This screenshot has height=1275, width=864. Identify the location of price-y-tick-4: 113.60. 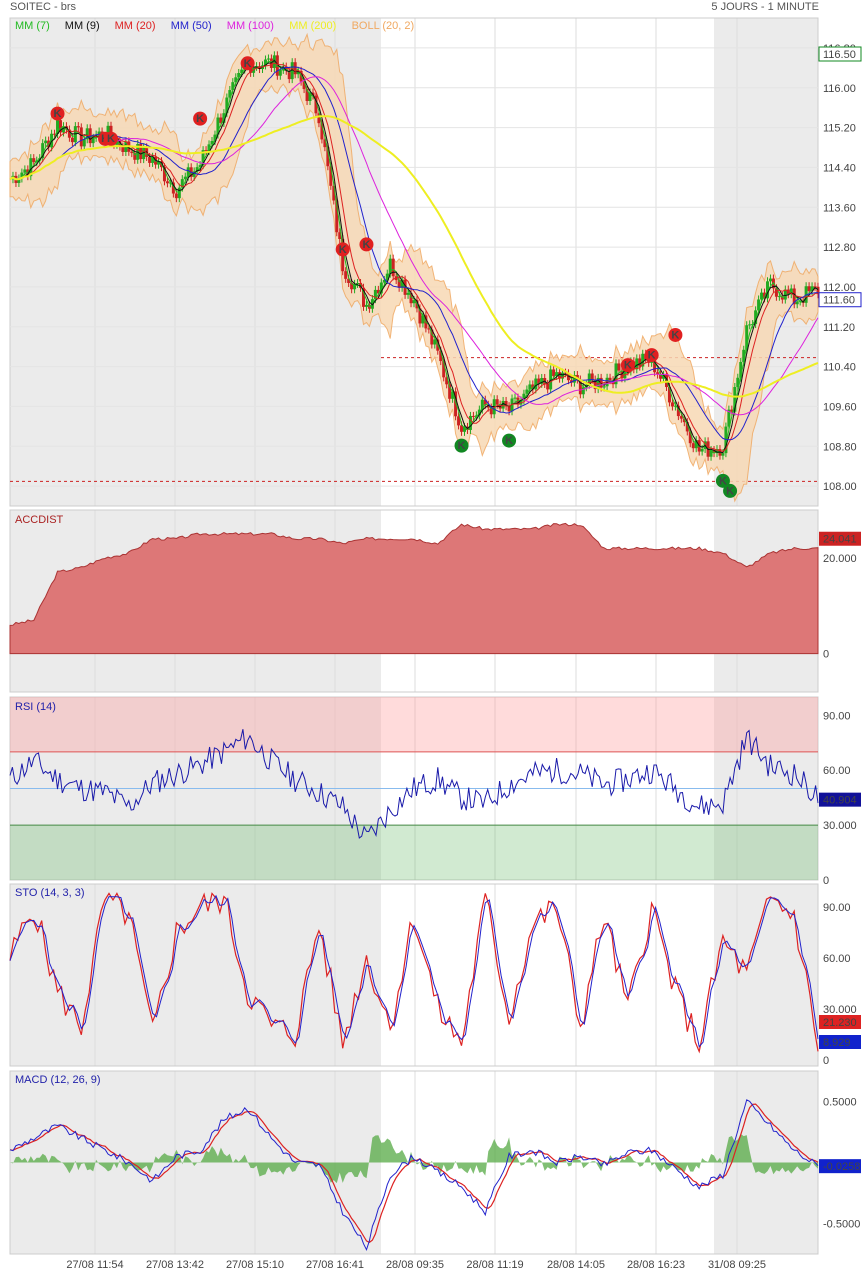
(839, 208).